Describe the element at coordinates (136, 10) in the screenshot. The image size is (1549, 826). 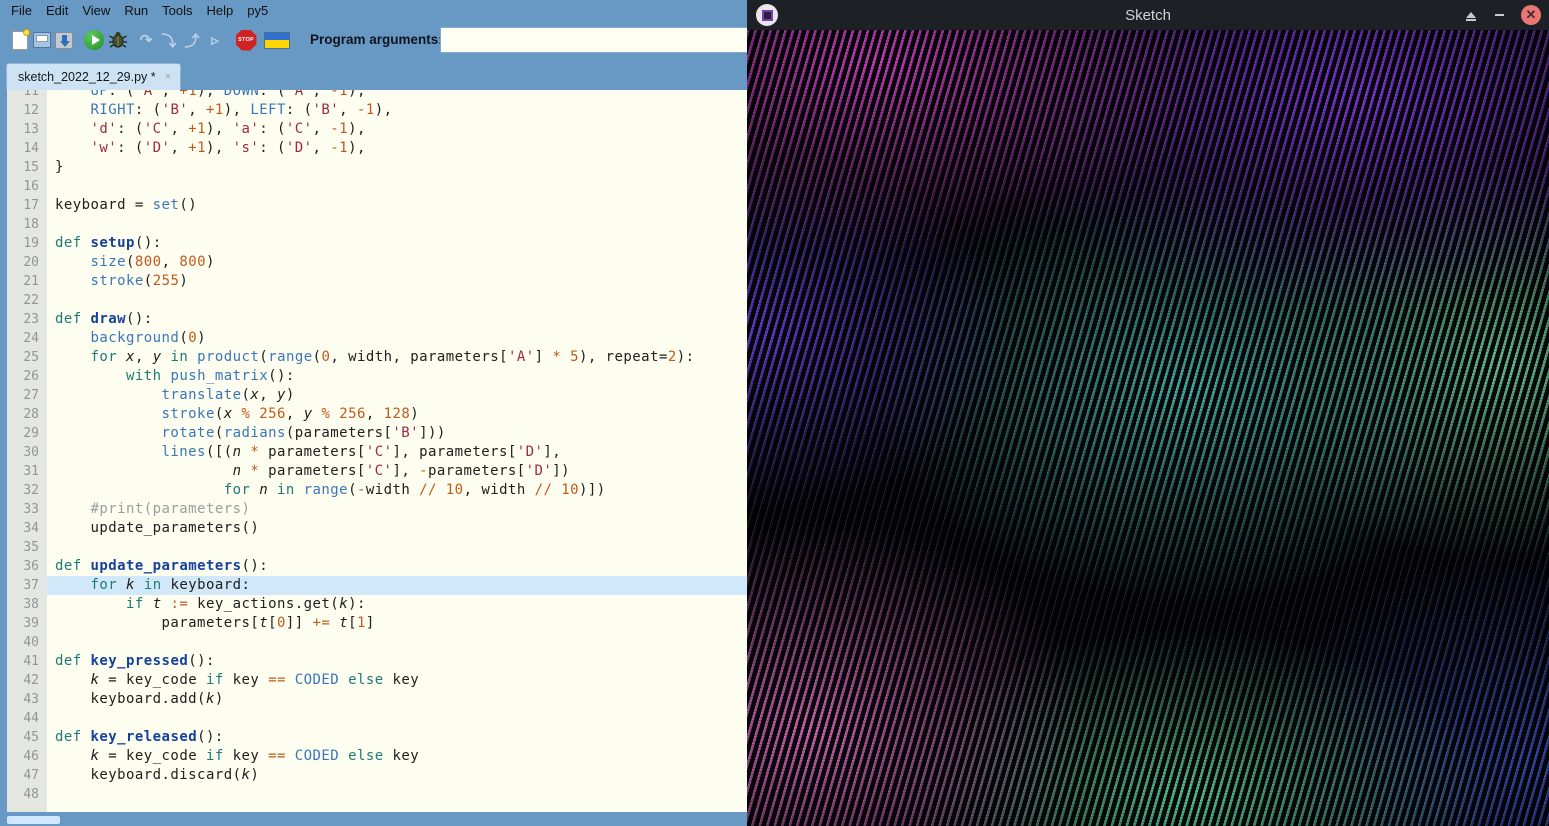
I see `menu-run: Run` at that location.